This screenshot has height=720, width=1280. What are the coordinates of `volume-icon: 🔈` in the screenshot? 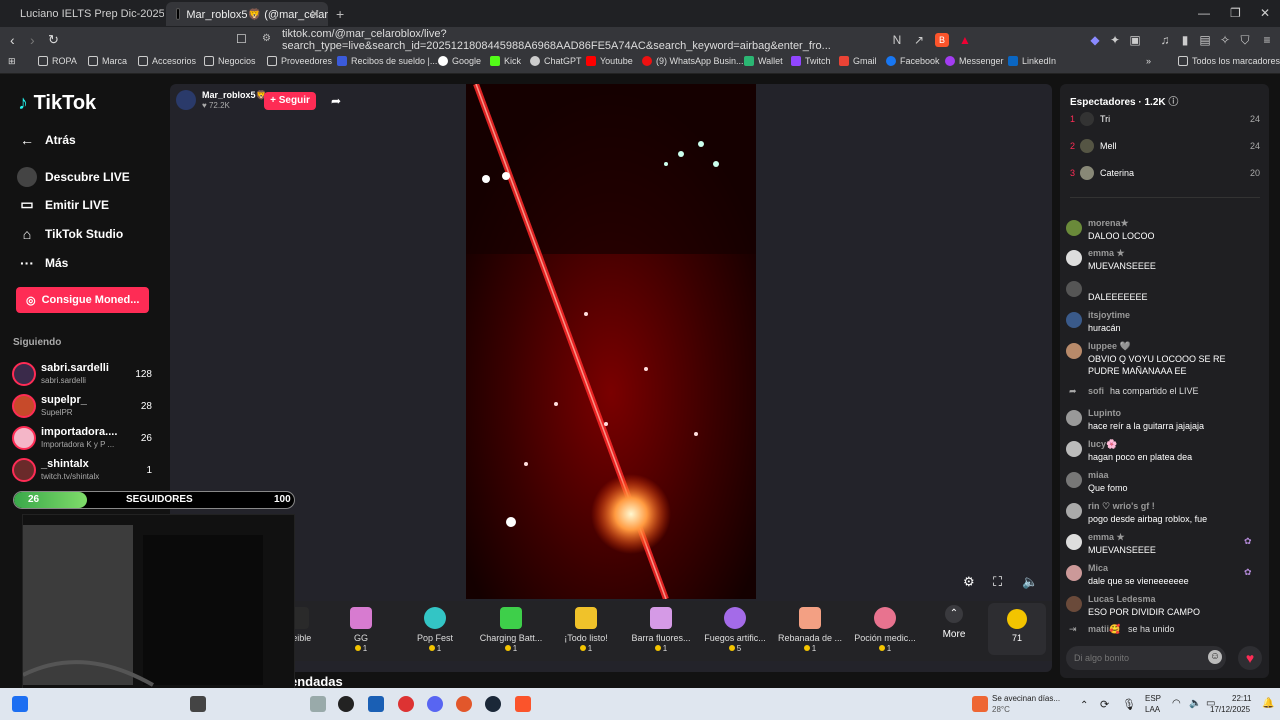 It's located at (1030, 582).